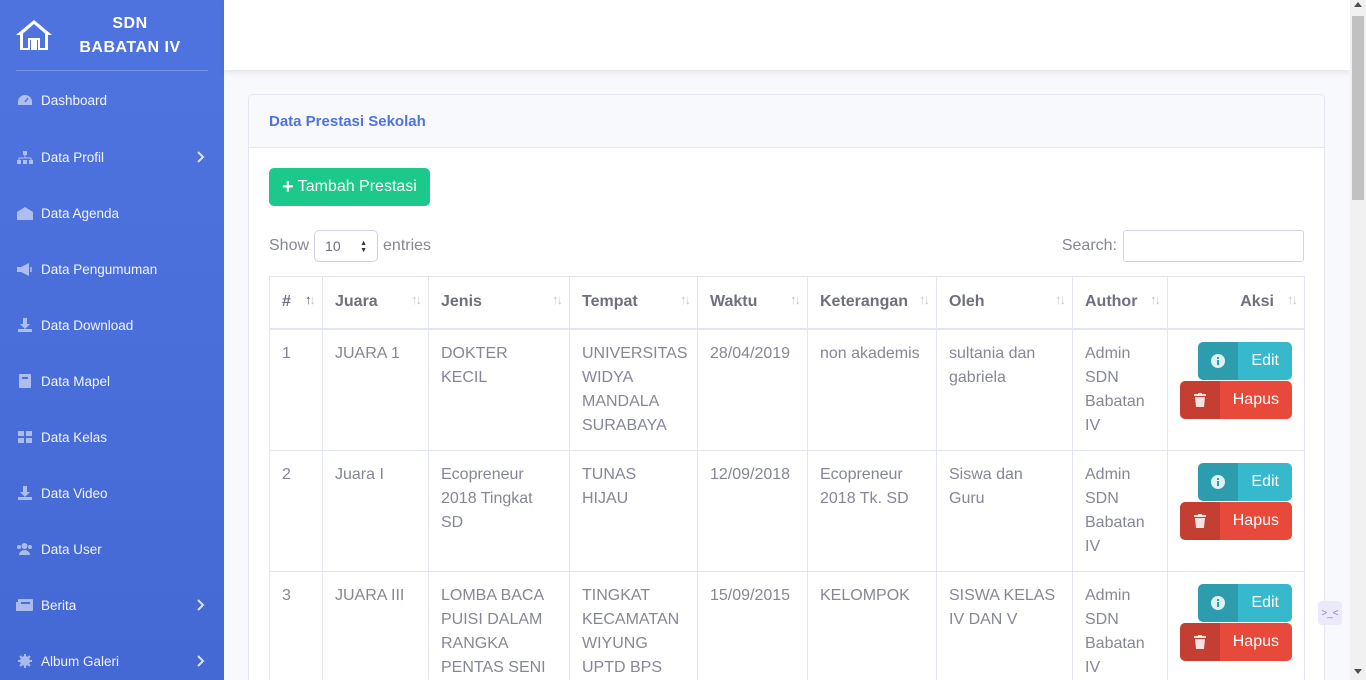  I want to click on column-header-no: # ↑↓, so click(296, 303).